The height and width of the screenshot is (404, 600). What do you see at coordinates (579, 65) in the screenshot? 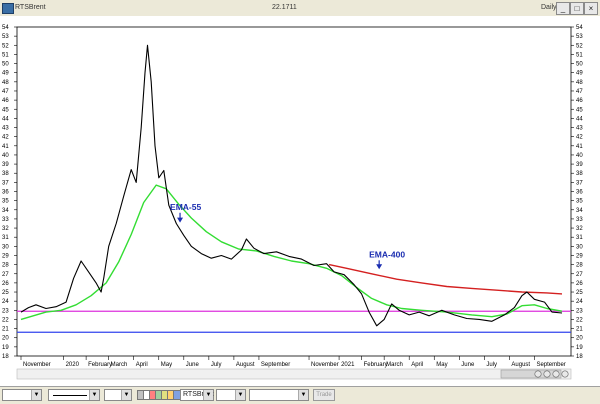
I see `y-tick-label-right: 50` at bounding box center [579, 65].